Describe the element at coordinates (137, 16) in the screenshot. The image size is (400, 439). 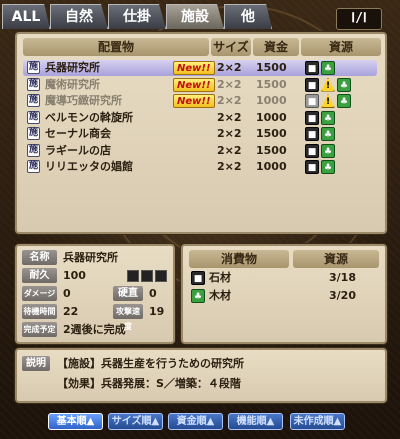
I see `tab-traps: 仕掛` at that location.